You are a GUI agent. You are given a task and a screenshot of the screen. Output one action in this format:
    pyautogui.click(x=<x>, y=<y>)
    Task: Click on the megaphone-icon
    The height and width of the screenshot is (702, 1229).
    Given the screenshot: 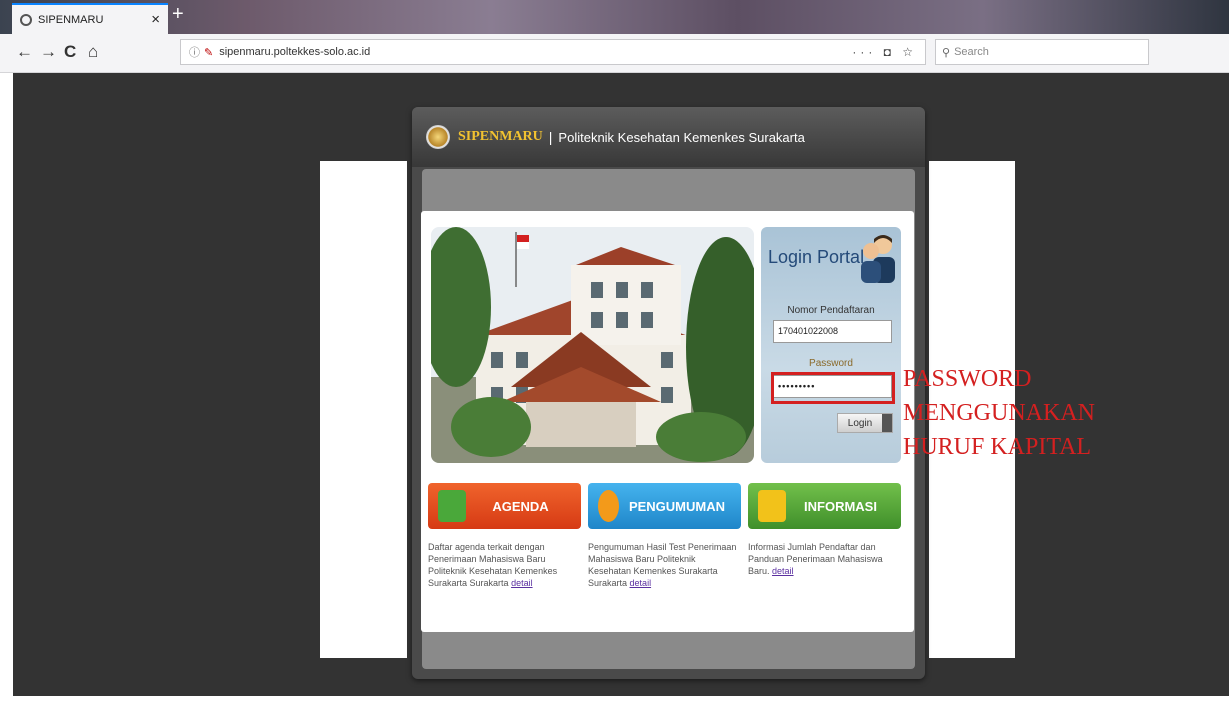 What is the action you would take?
    pyautogui.click(x=608, y=506)
    